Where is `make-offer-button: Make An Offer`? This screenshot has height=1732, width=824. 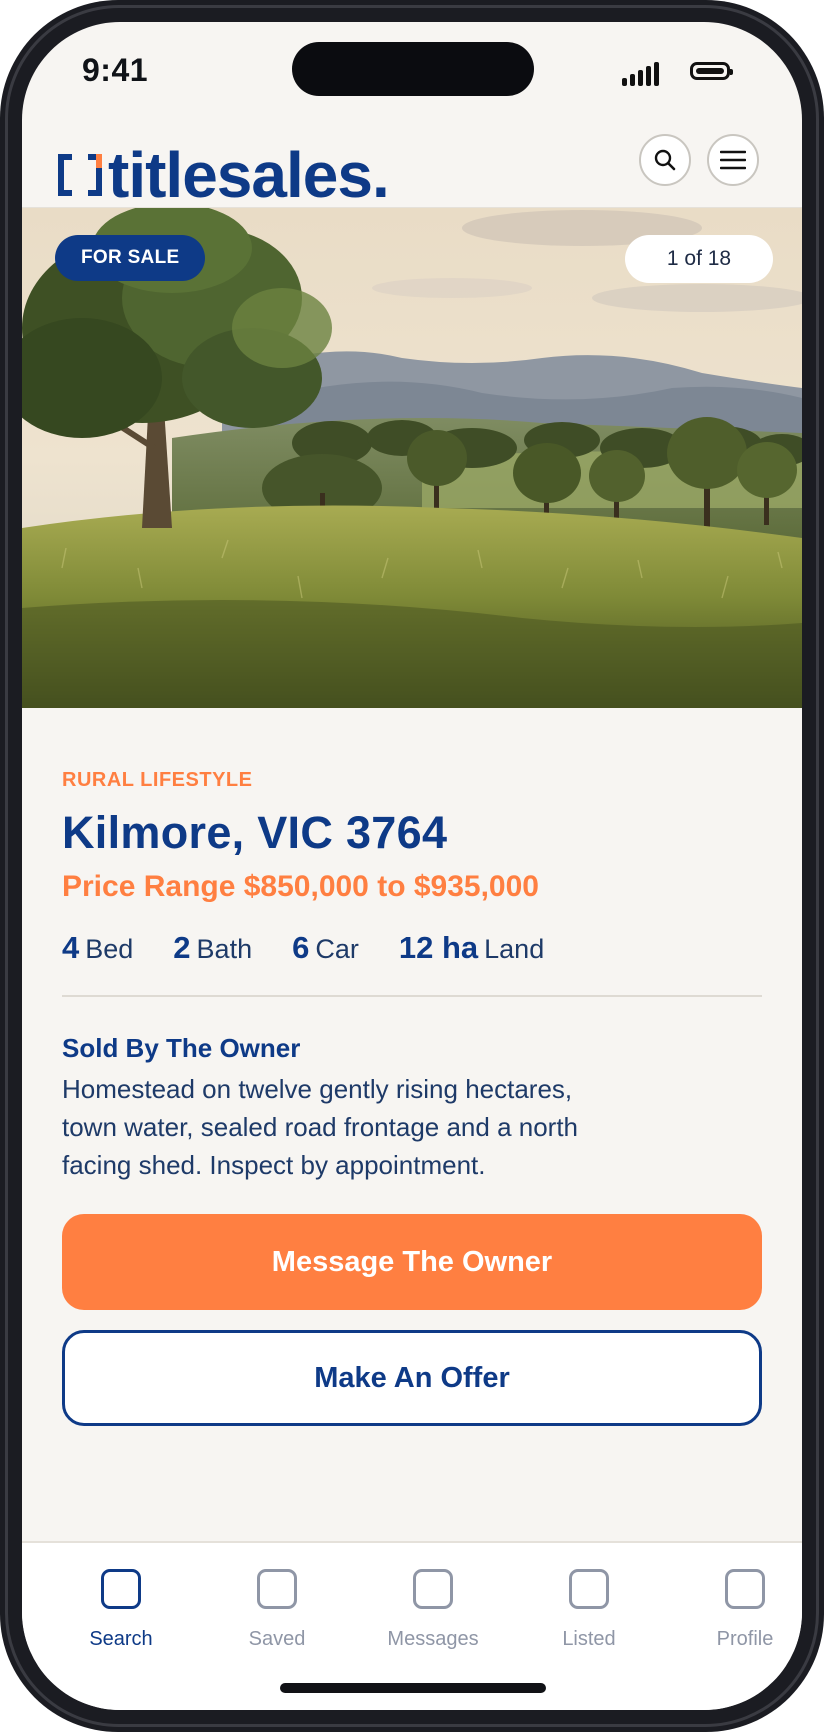 make-offer-button: Make An Offer is located at coordinates (412, 1378).